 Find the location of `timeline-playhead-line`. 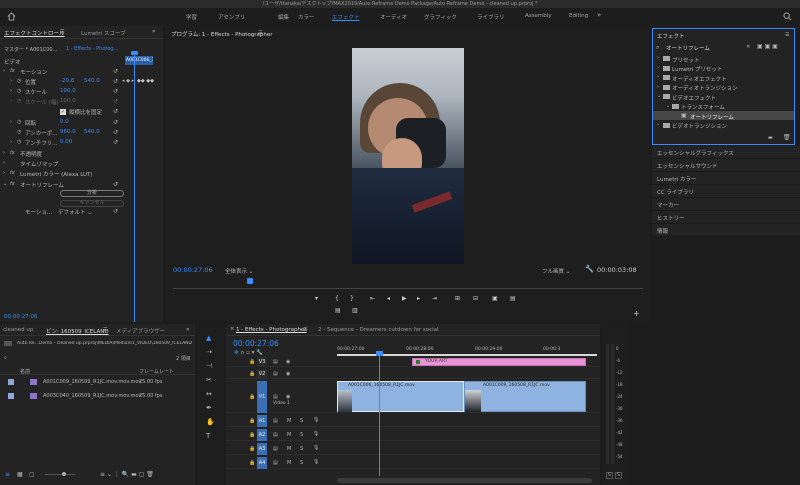

timeline-playhead-line is located at coordinates (379, 413).